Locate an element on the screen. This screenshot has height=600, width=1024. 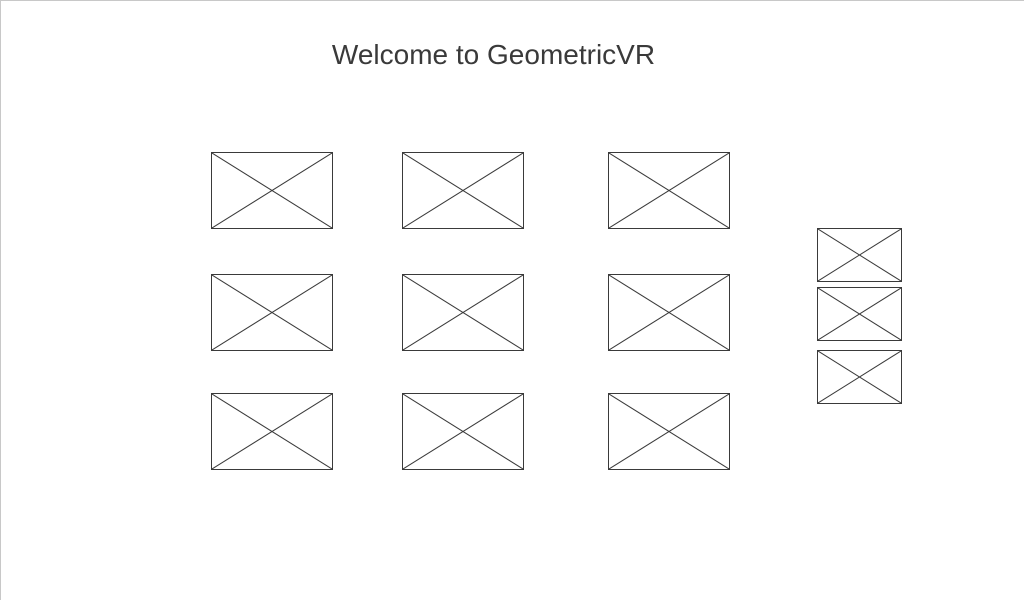
grid-item-9-image-placeholder-icon is located at coordinates (669, 431).